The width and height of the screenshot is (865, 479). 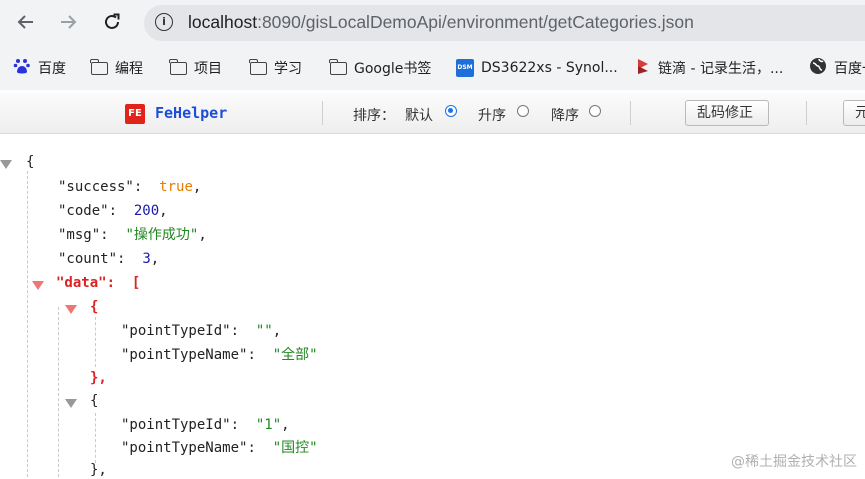 What do you see at coordinates (565, 115) in the screenshot?
I see `sort-desc-label: 降序` at bounding box center [565, 115].